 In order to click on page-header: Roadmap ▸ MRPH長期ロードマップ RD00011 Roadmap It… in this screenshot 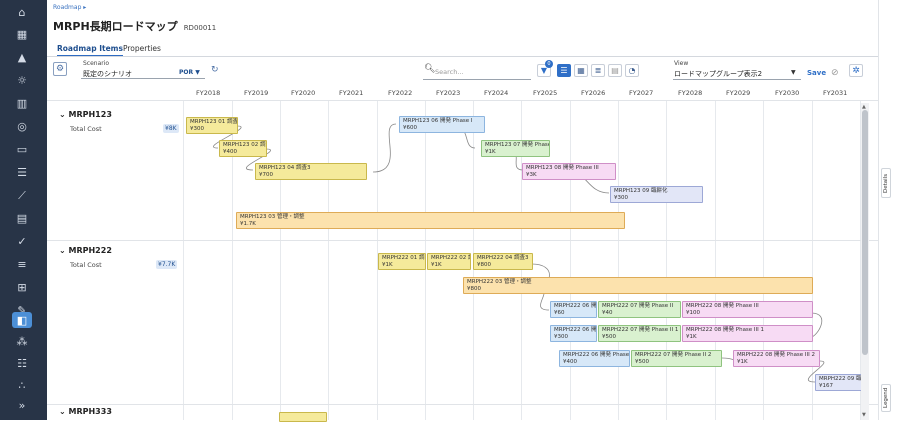, I will do `click(473, 28)`.